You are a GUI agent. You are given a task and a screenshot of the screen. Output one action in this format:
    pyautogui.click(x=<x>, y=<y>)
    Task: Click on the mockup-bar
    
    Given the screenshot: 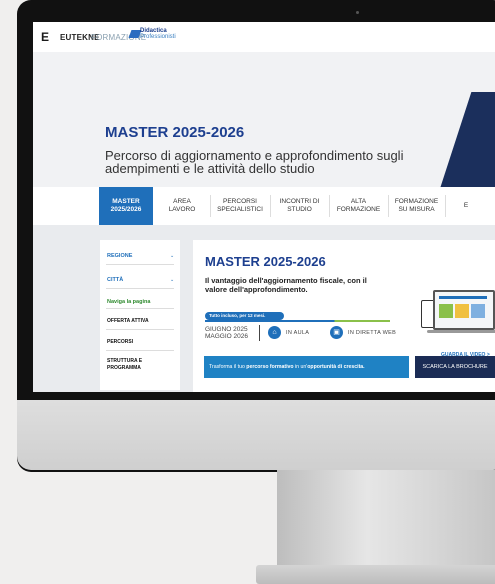 What is the action you would take?
    pyautogui.click(x=463, y=297)
    